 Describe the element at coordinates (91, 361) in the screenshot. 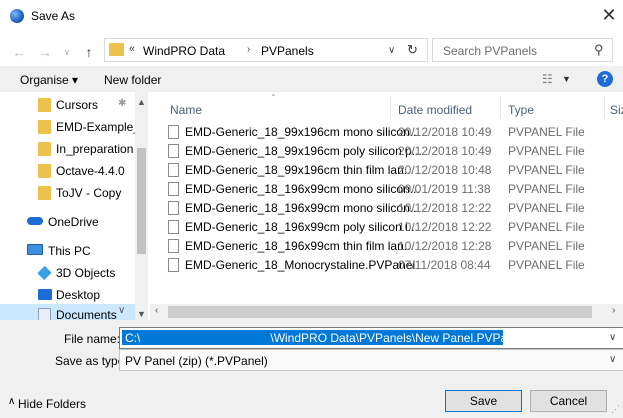

I see `savetype-label: Save as type:` at that location.